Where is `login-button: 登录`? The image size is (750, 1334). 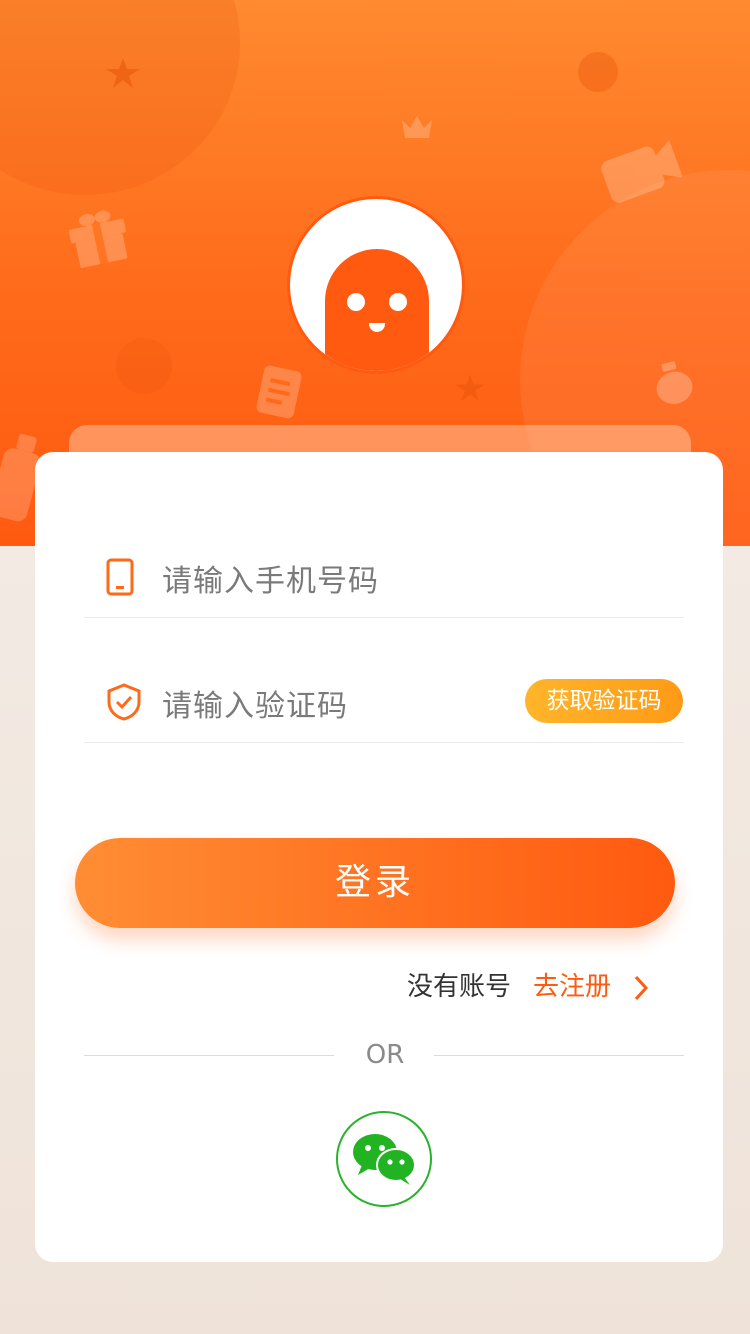 login-button: 登录 is located at coordinates (375, 883).